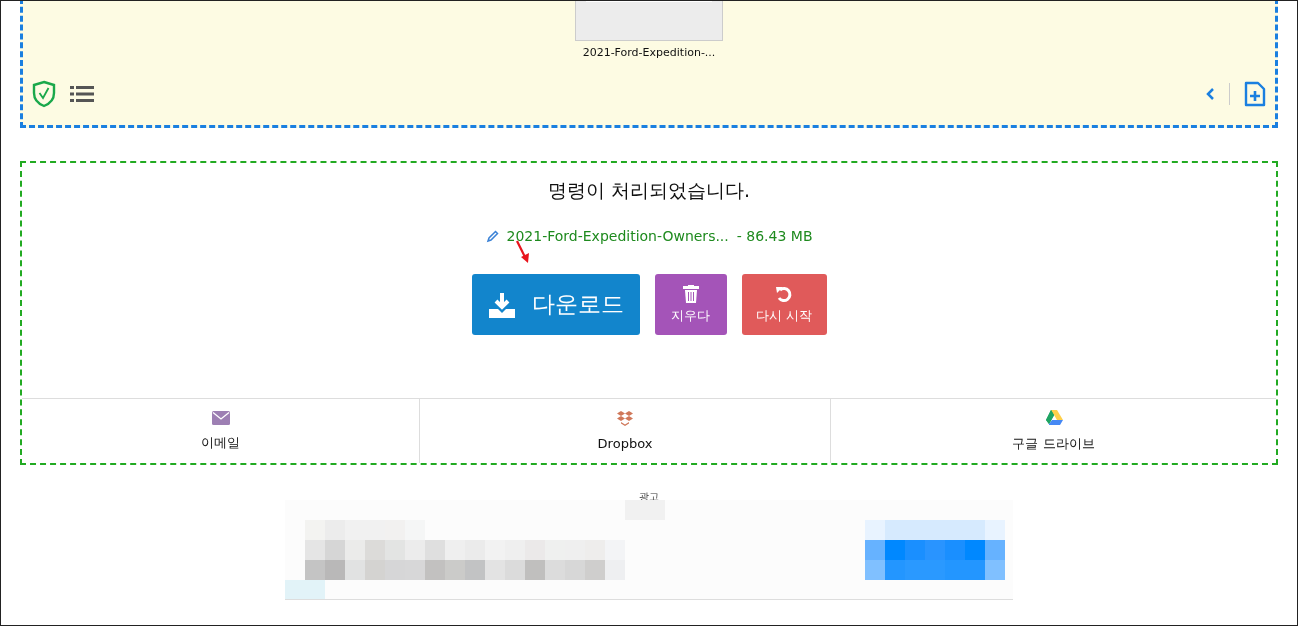 The width and height of the screenshot is (1298, 626). Describe the element at coordinates (1255, 94) in the screenshot. I see `add-file-icon` at that location.